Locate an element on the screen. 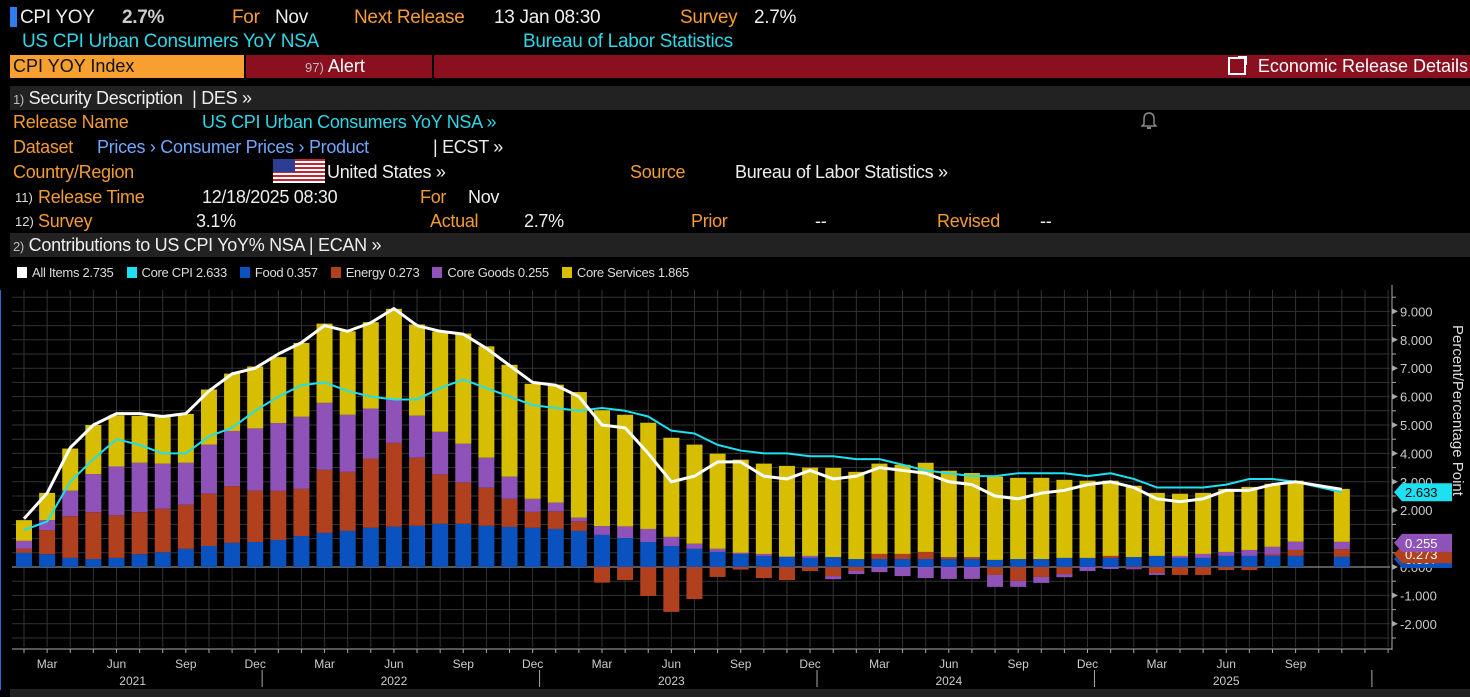 The image size is (1470, 697). survey-num: 12) is located at coordinates (24, 221).